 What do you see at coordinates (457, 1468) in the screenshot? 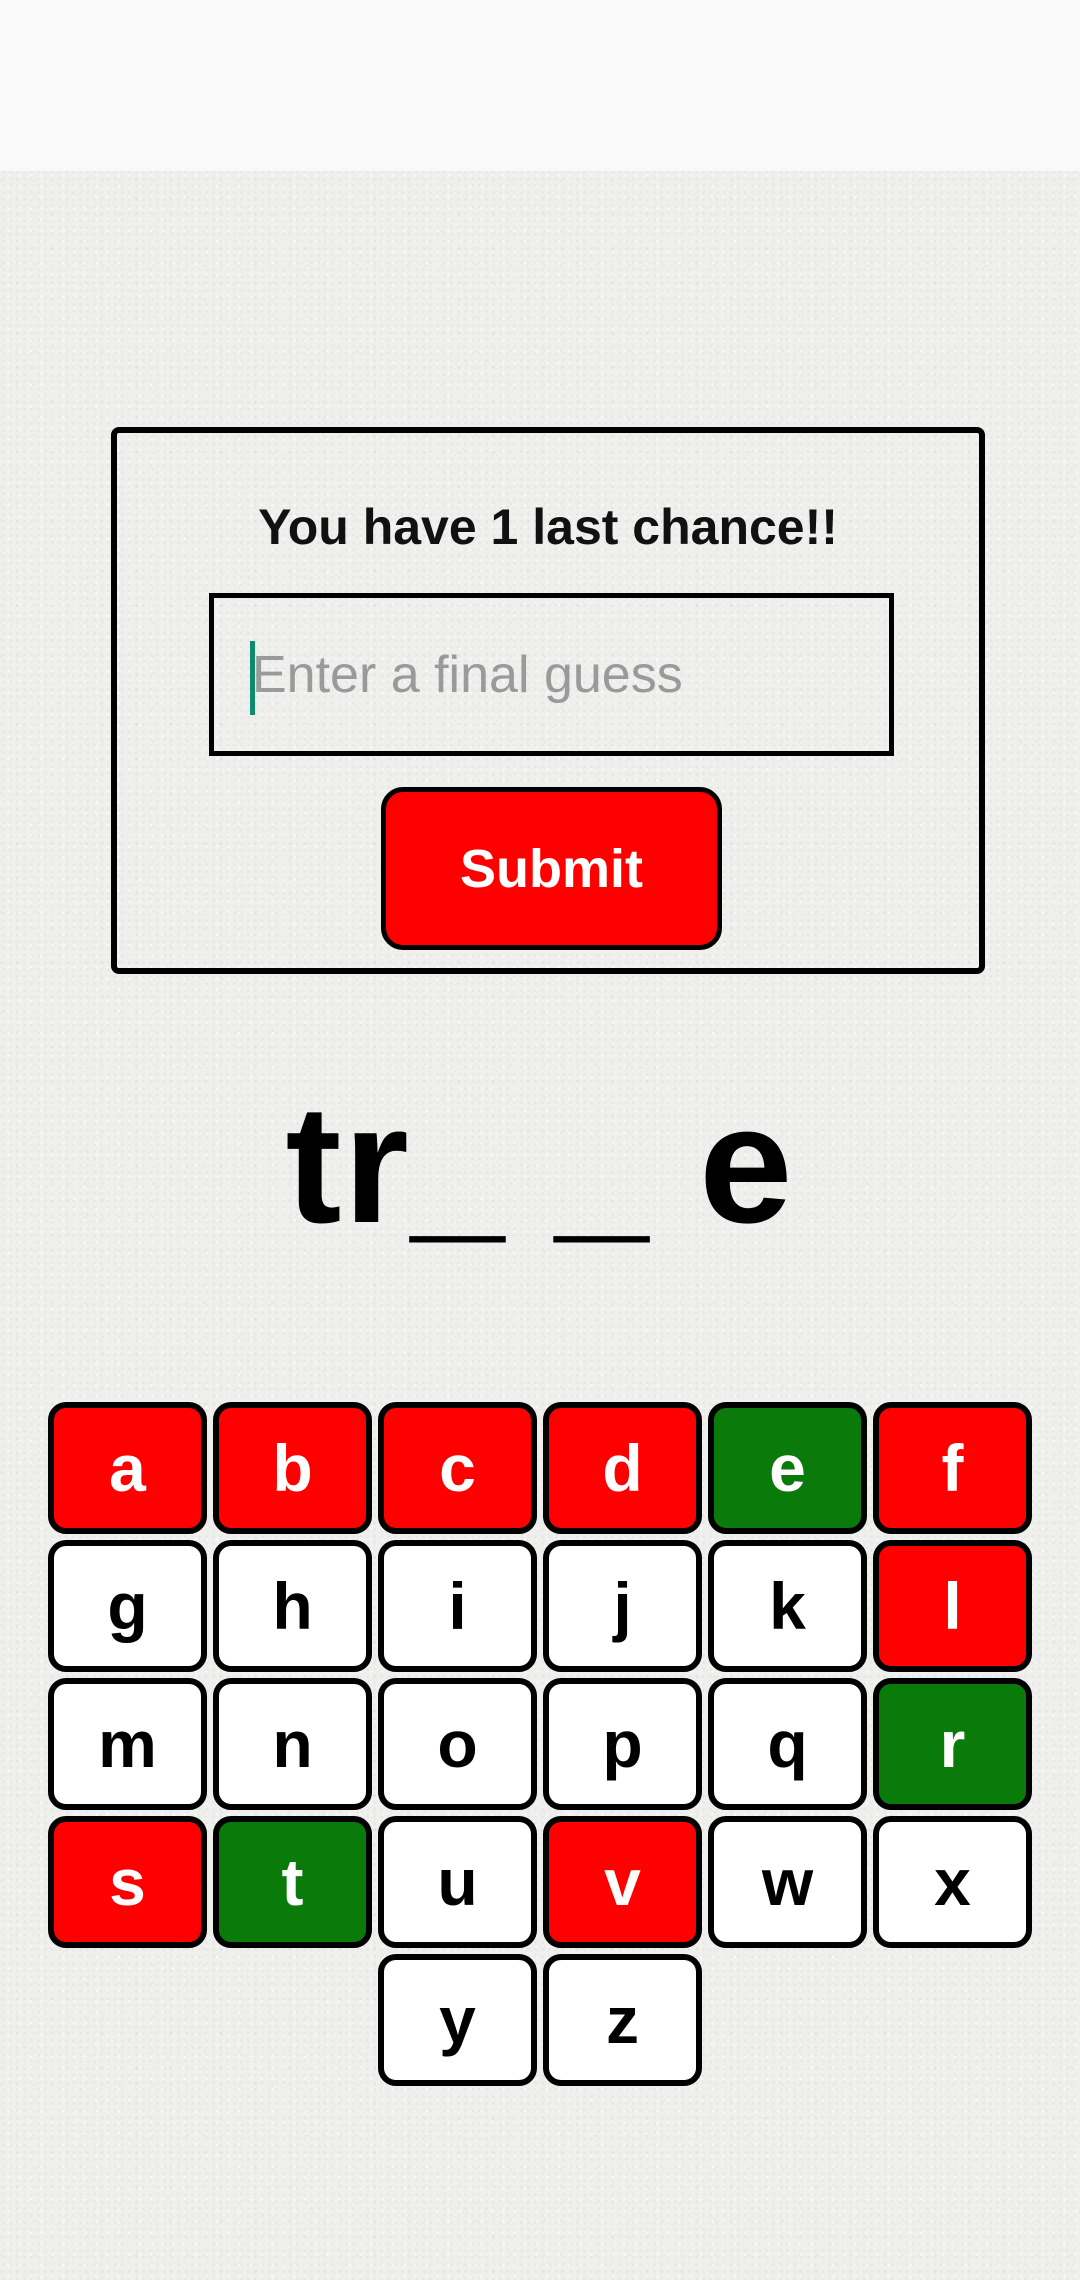
I see `key-c: c` at bounding box center [457, 1468].